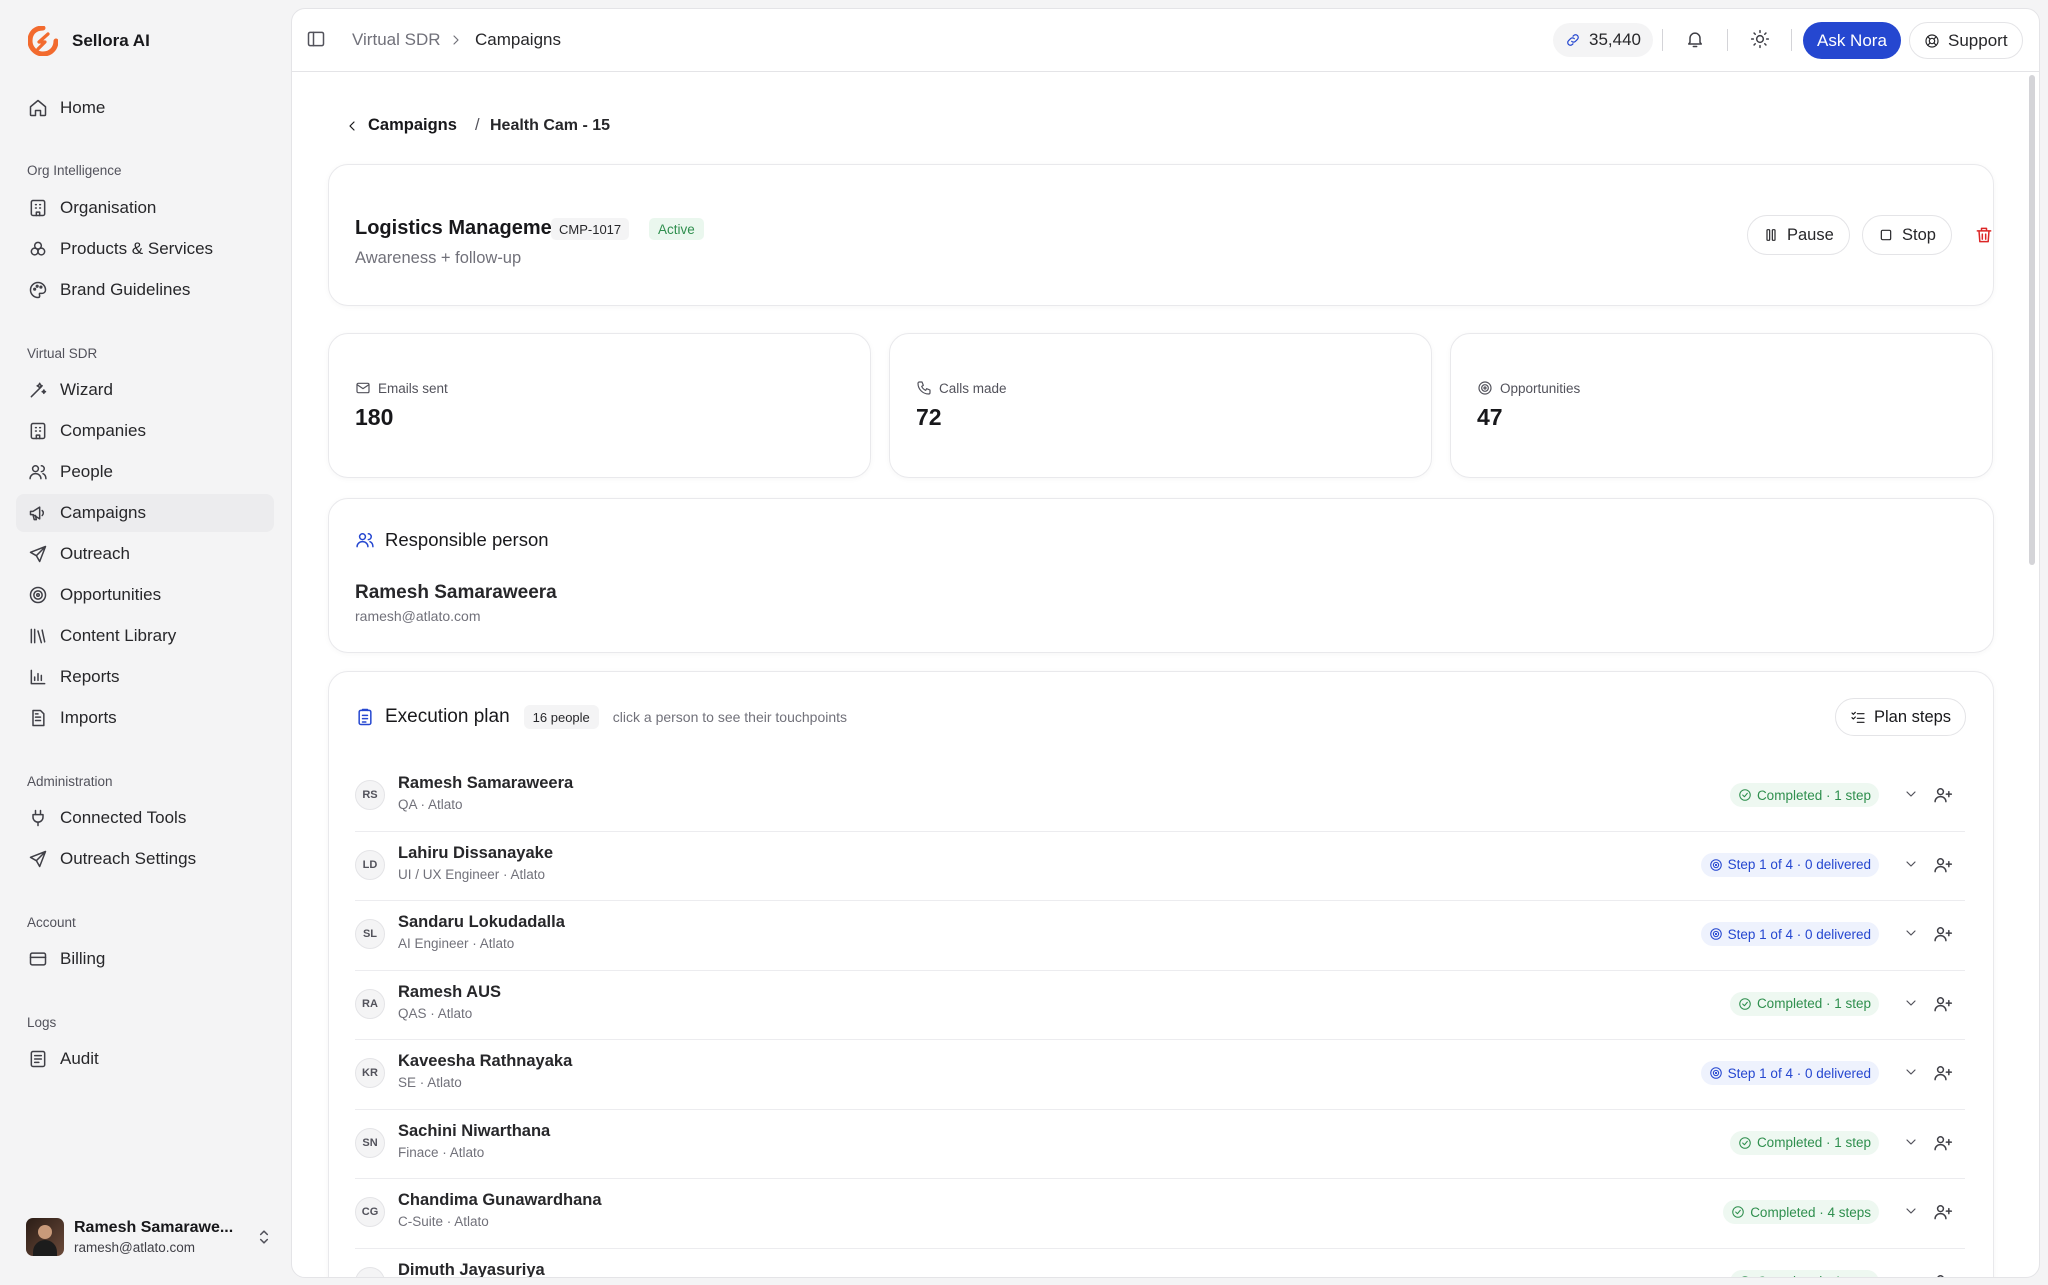 The width and height of the screenshot is (2048, 1285). I want to click on sidebar-item-products: Products & Services, so click(145, 249).